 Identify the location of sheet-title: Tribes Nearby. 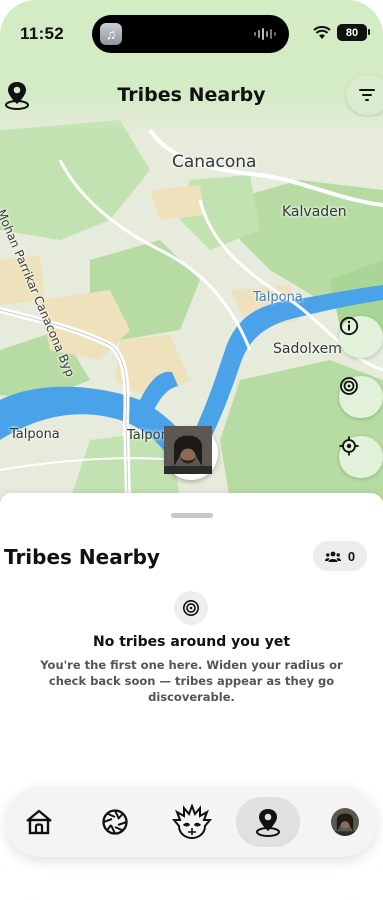
(82, 557).